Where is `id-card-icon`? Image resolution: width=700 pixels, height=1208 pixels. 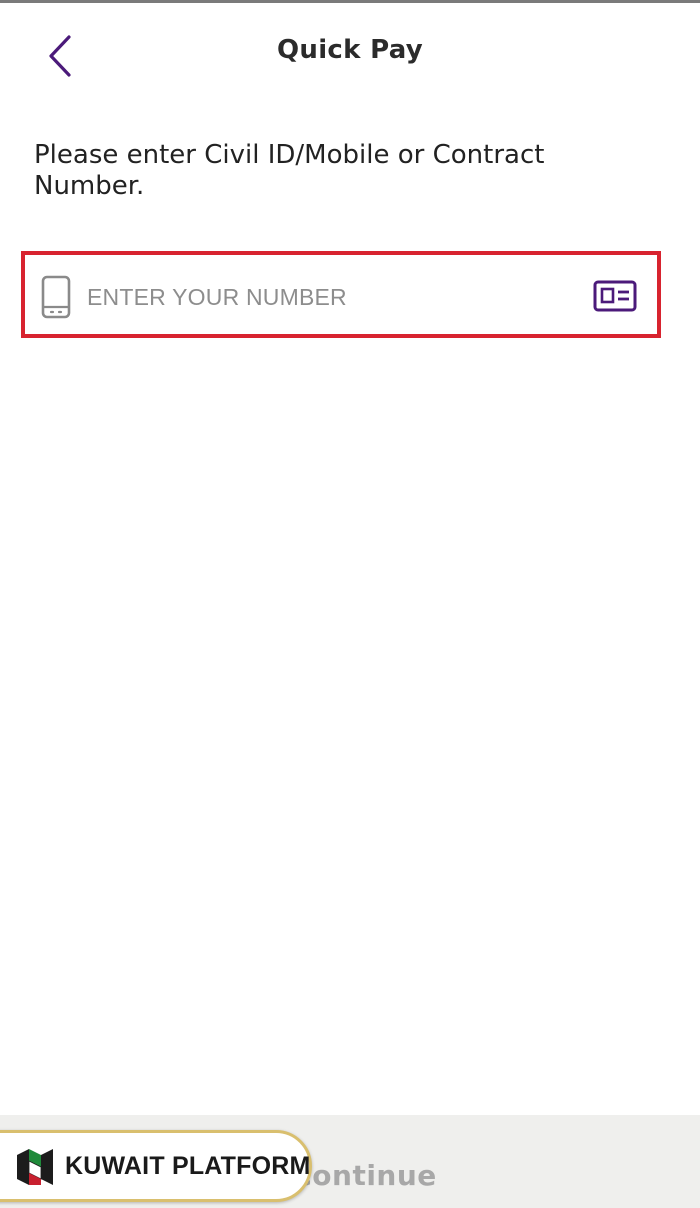 id-card-icon is located at coordinates (615, 296).